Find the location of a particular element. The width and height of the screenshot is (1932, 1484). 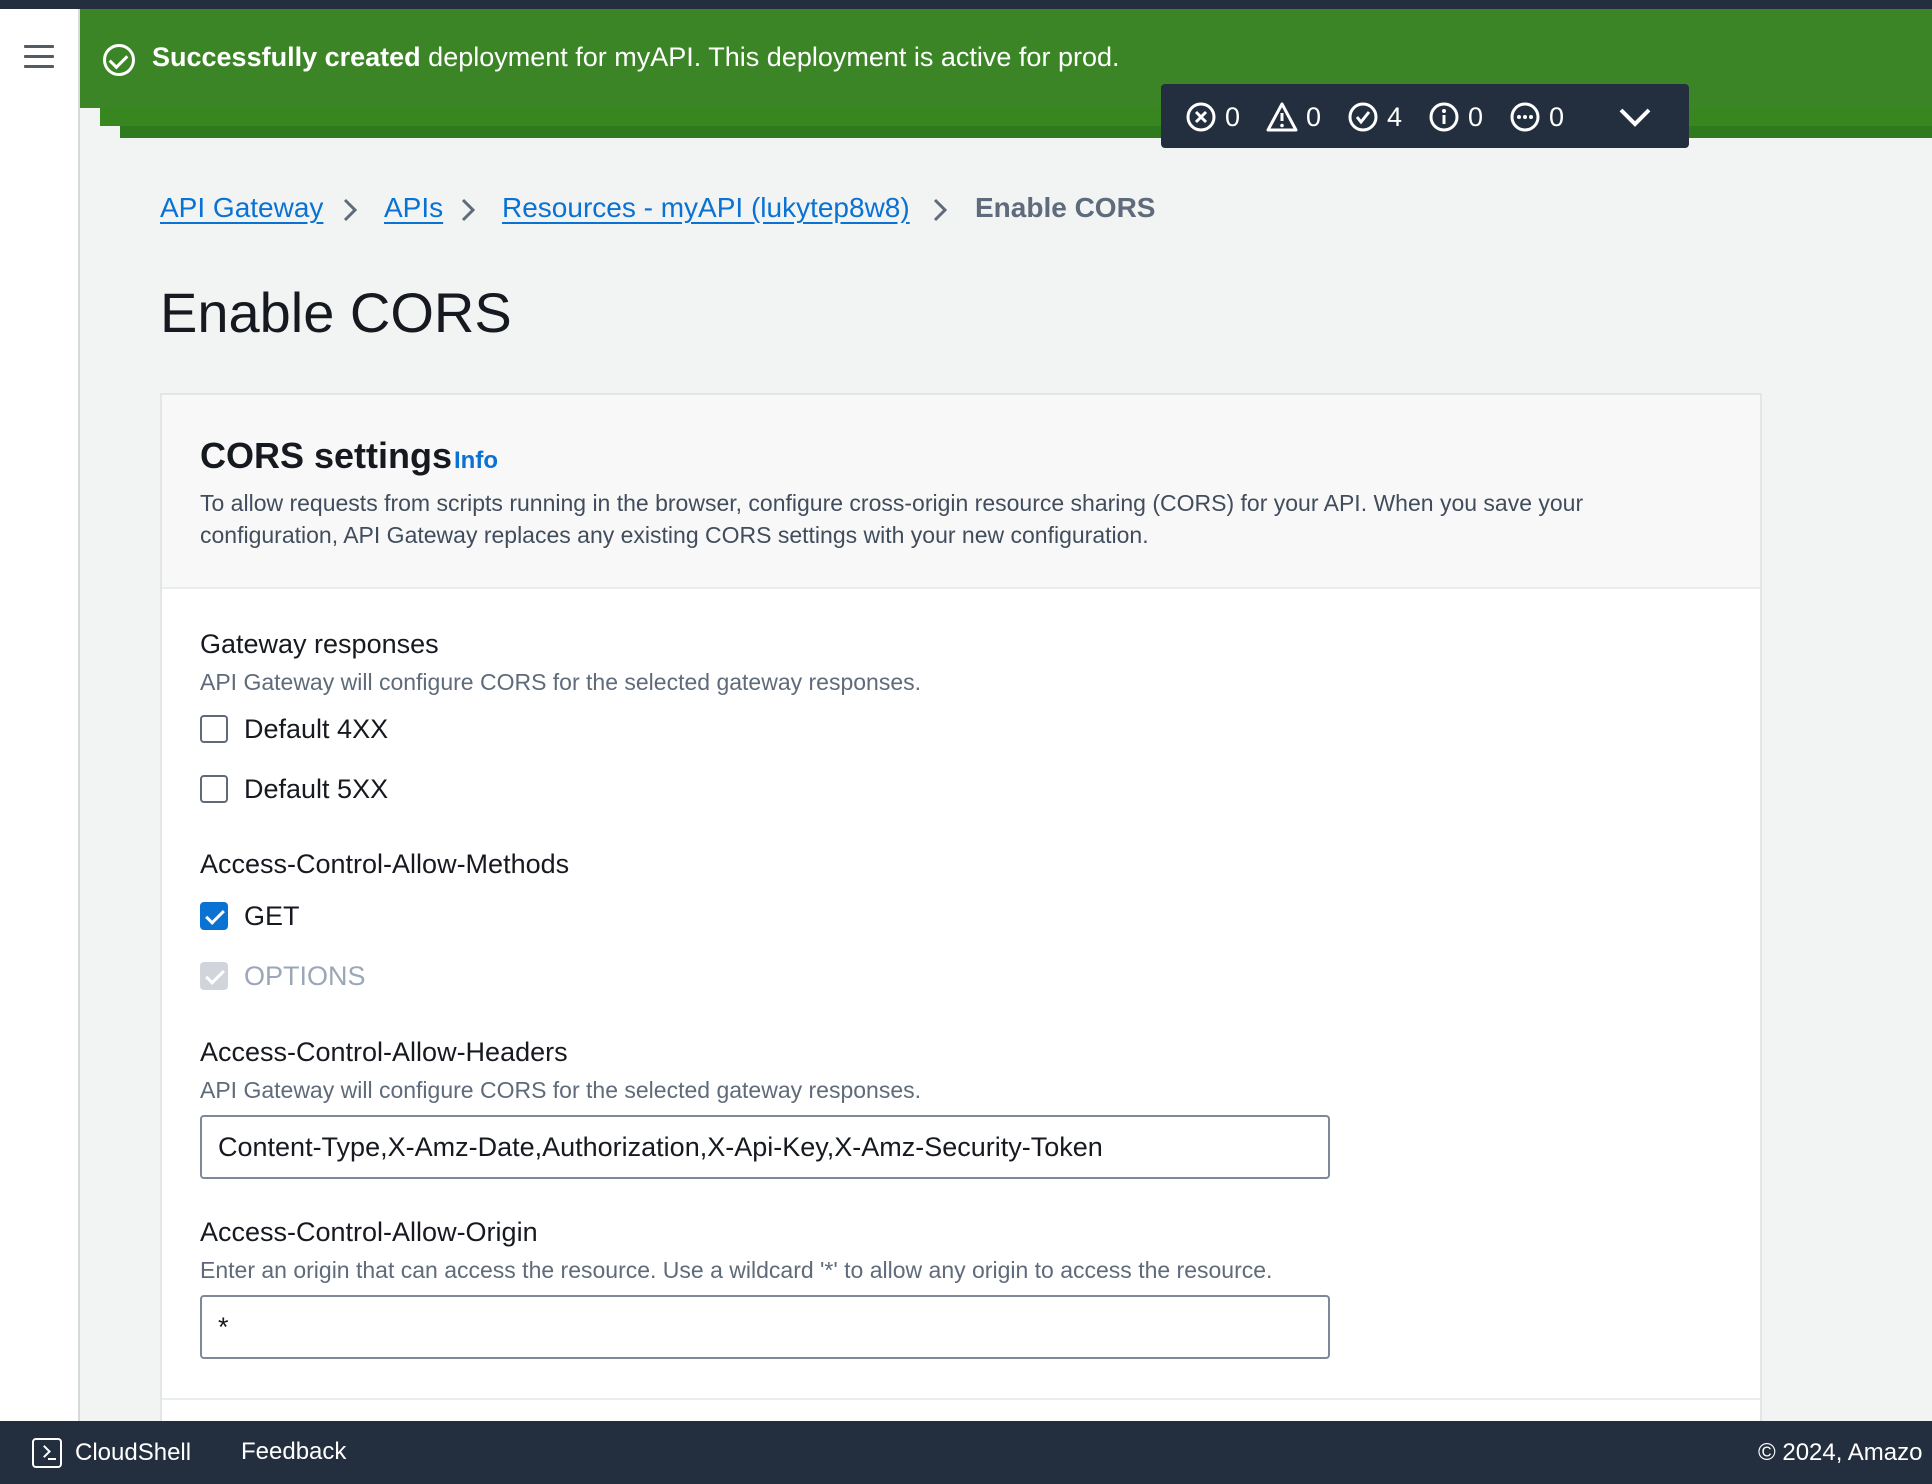

breadcrumb-apis: APIs is located at coordinates (413, 208).